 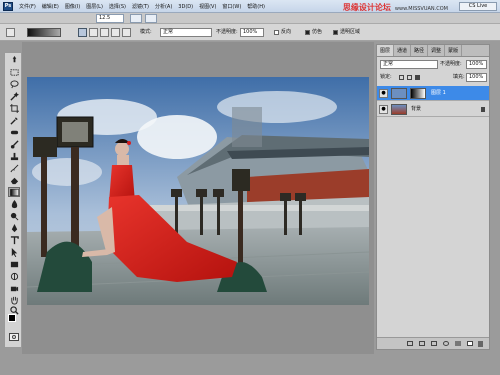 What do you see at coordinates (459, 77) in the screenshot?
I see `fill-label: 填充:` at bounding box center [459, 77].